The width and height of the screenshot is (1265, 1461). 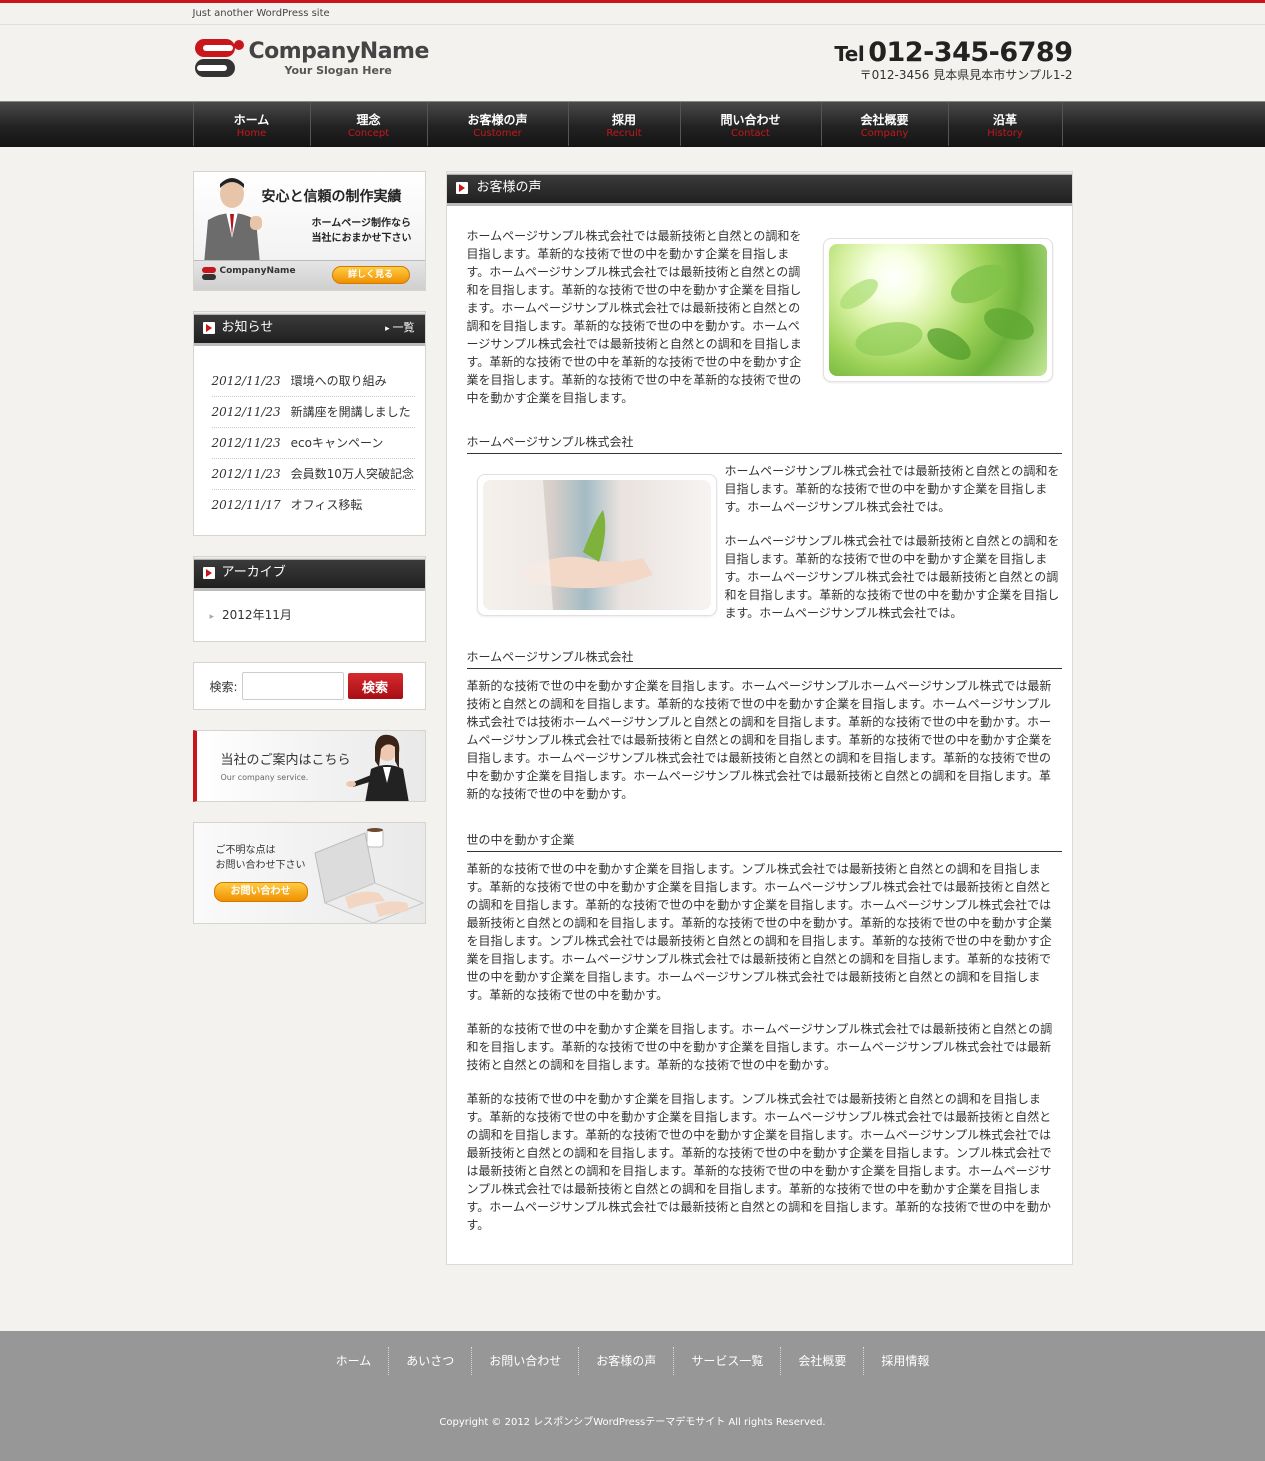 I want to click on nav-sublabel: Recruit, so click(x=624, y=133).